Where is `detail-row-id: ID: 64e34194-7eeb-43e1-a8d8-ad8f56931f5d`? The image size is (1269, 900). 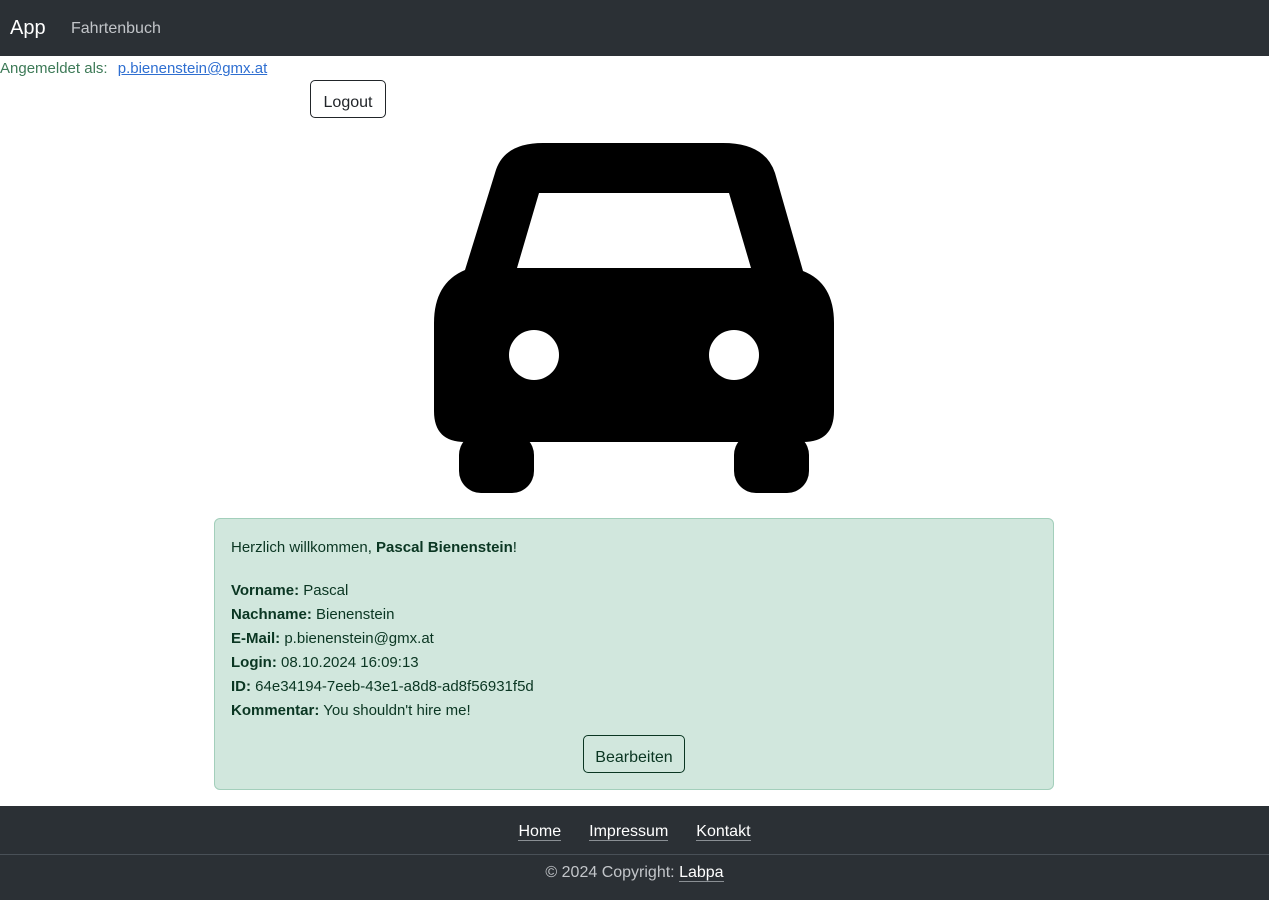
detail-row-id: ID: 64e34194-7eeb-43e1-a8d8-ad8f56931f5d is located at coordinates (382, 687).